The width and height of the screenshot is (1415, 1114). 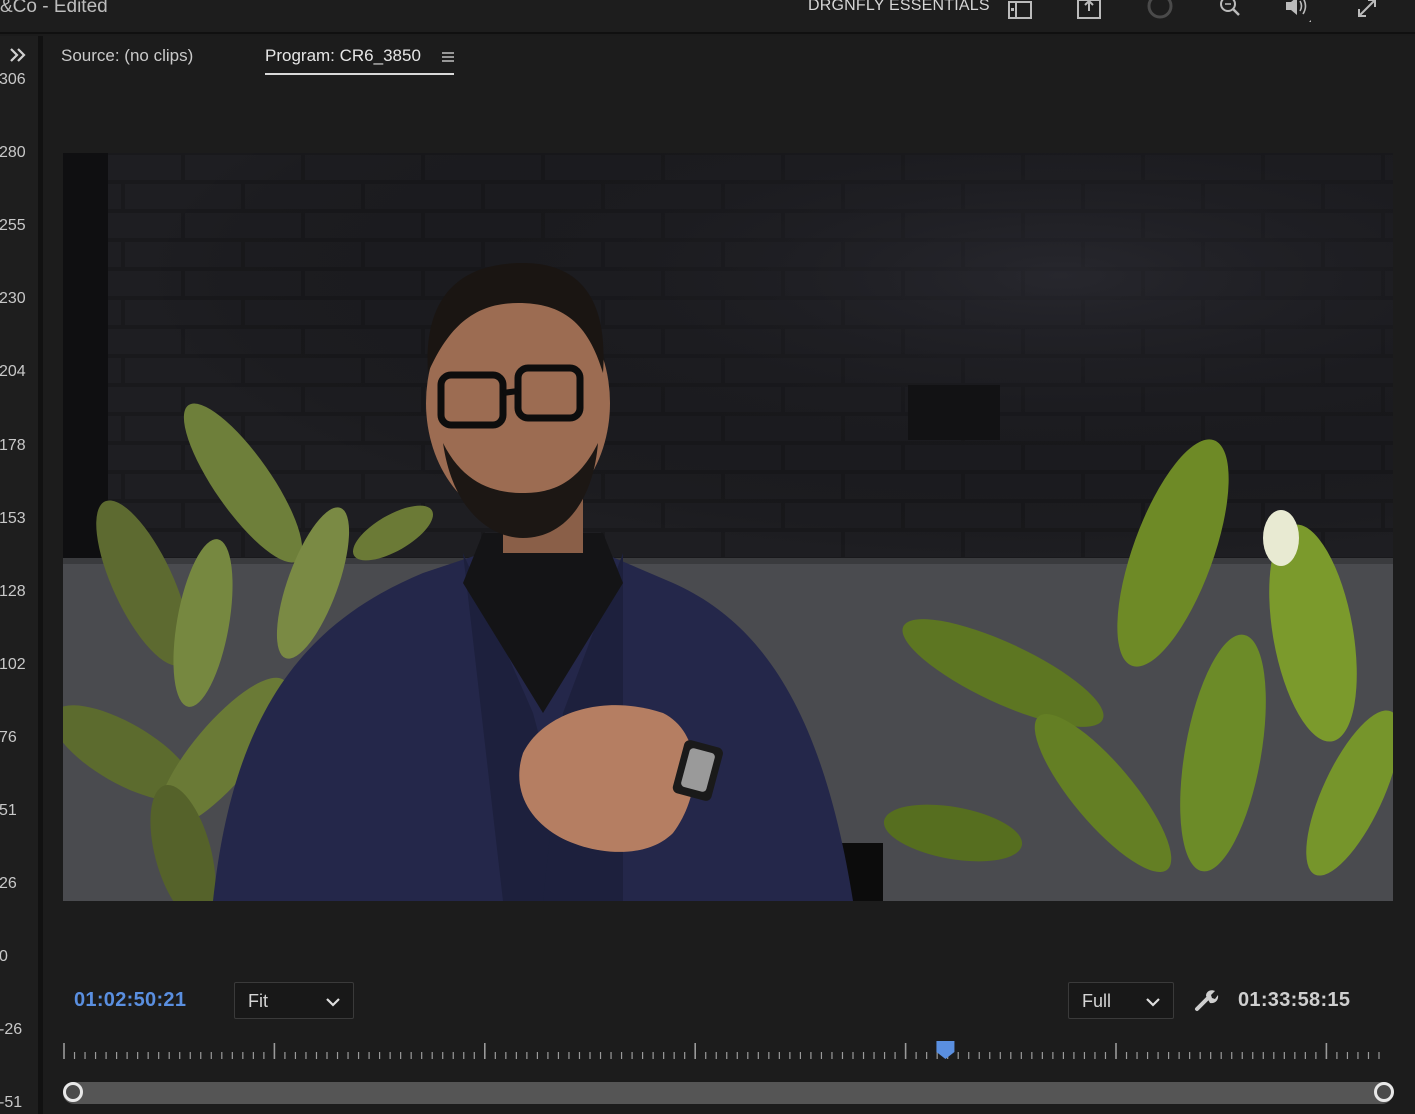 I want to click on scrollbar-start-handle, so click(x=73, y=1092).